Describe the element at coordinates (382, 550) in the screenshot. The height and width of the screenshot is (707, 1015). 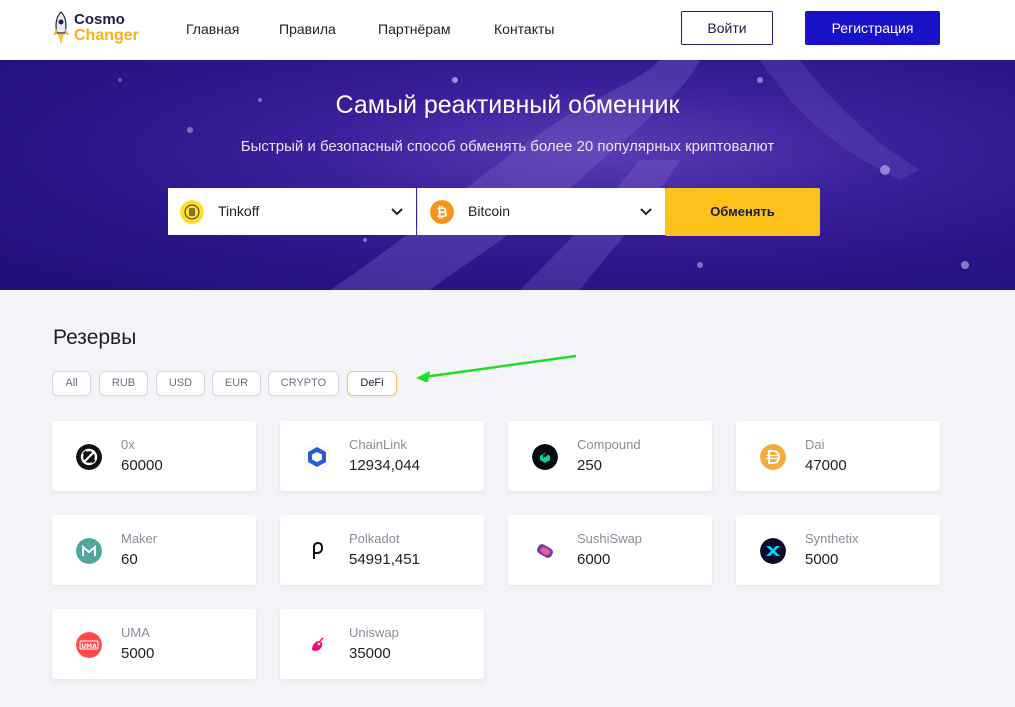
I see `reserve-card: Polkadot 54991,451` at that location.